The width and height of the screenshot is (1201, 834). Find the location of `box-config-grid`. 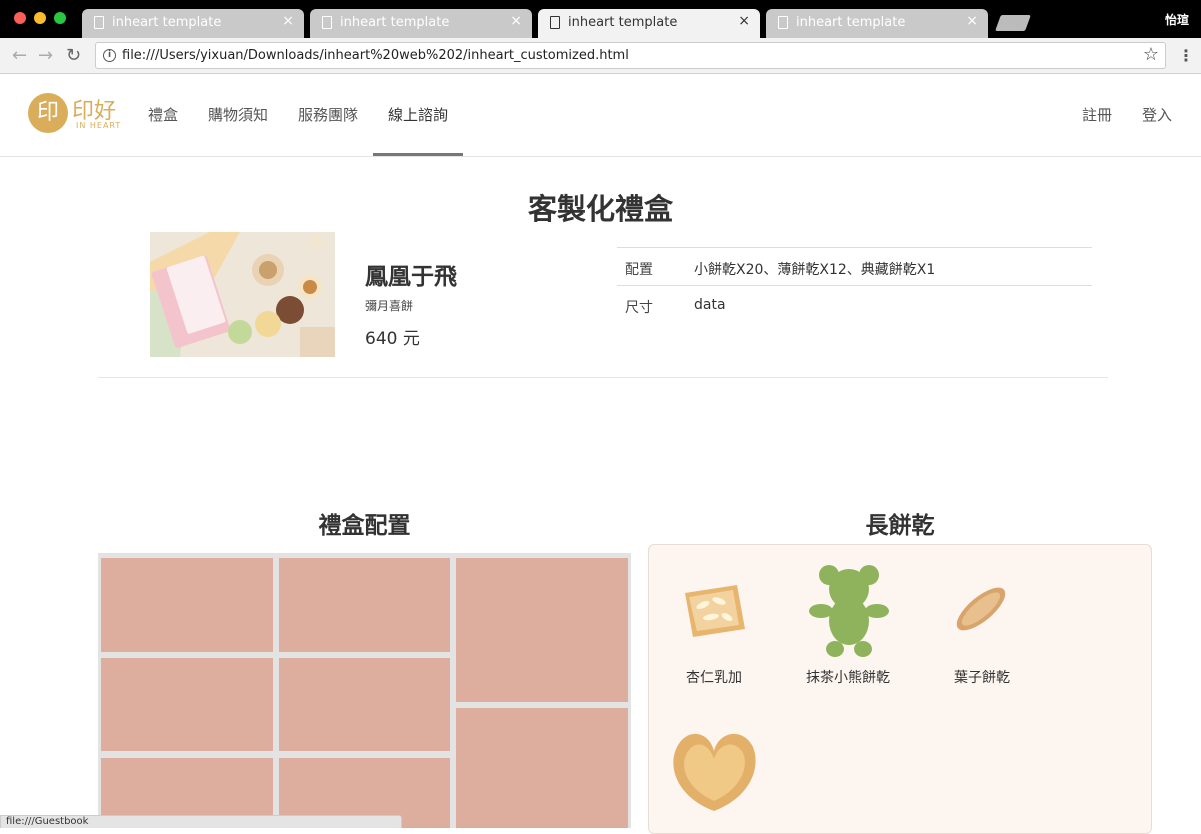

box-config-grid is located at coordinates (364, 690).